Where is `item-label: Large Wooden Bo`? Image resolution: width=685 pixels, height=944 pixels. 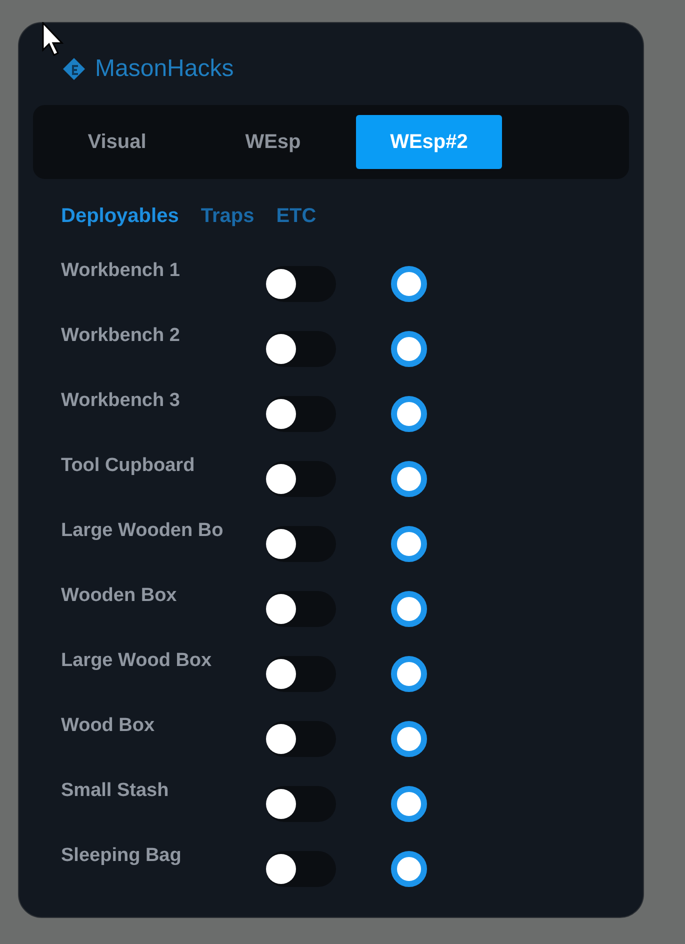
item-label: Large Wooden Bo is located at coordinates (142, 531).